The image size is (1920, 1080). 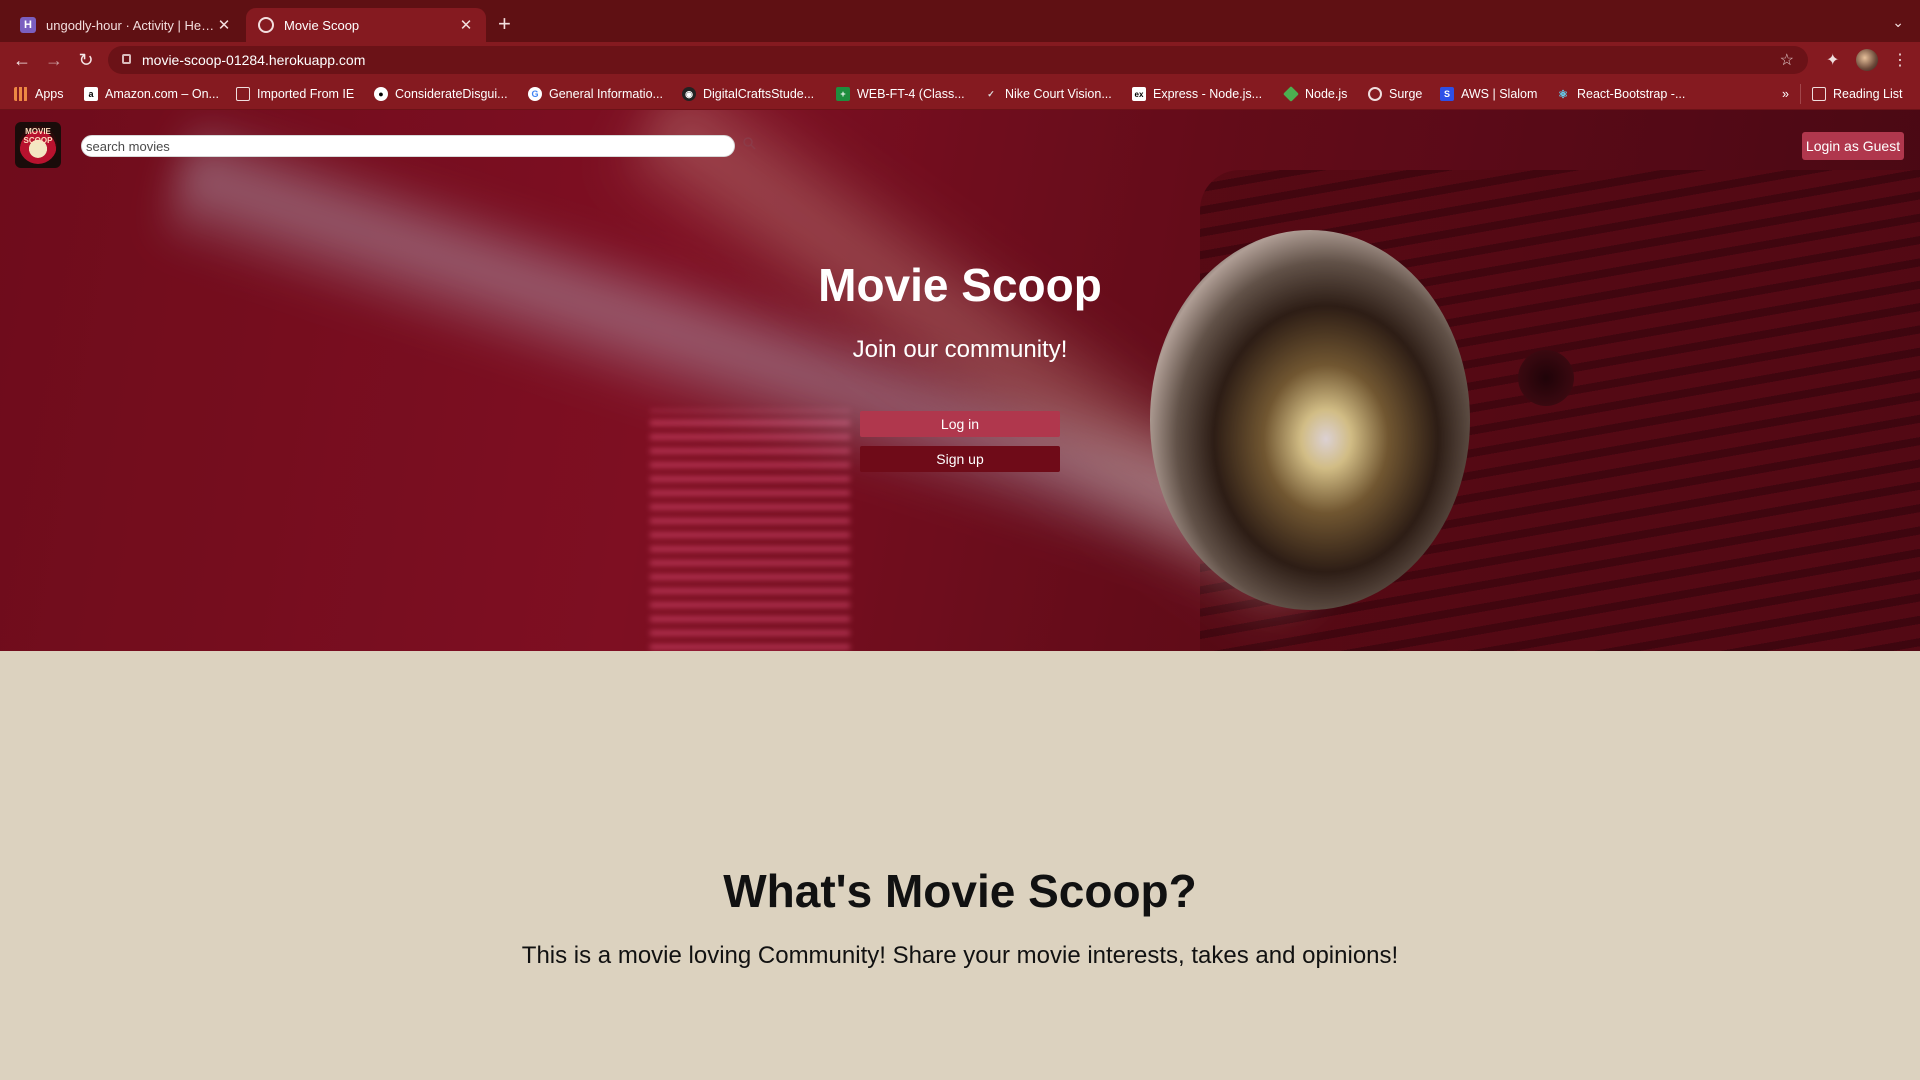 I want to click on bookmark-star-icon: ☆, so click(x=1787, y=60).